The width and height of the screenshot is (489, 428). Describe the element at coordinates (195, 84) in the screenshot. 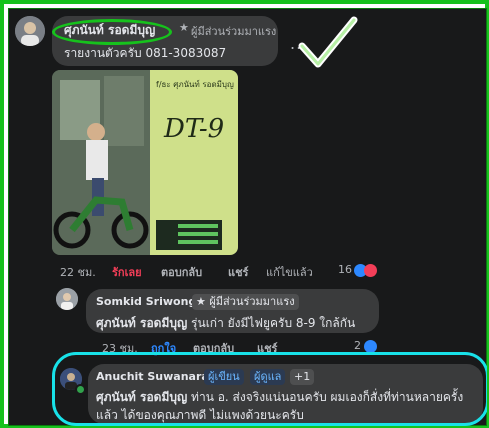

I see `photo-caption: f/ธะ ศุภนันท์ รอดมีบุญ` at that location.